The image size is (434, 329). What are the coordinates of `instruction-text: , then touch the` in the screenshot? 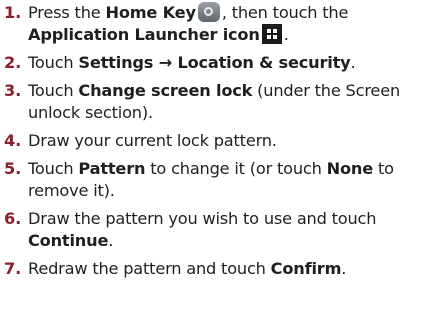 It's located at (285, 12).